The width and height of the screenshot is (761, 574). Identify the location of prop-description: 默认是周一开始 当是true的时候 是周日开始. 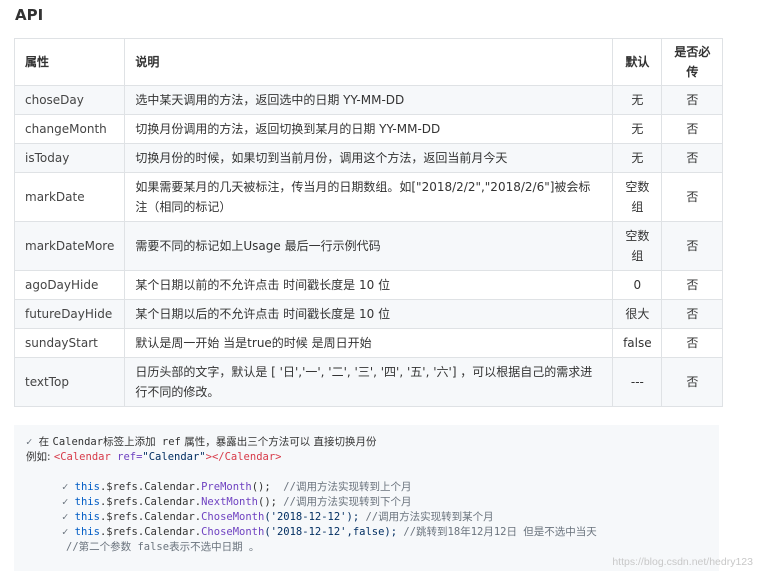
(369, 343).